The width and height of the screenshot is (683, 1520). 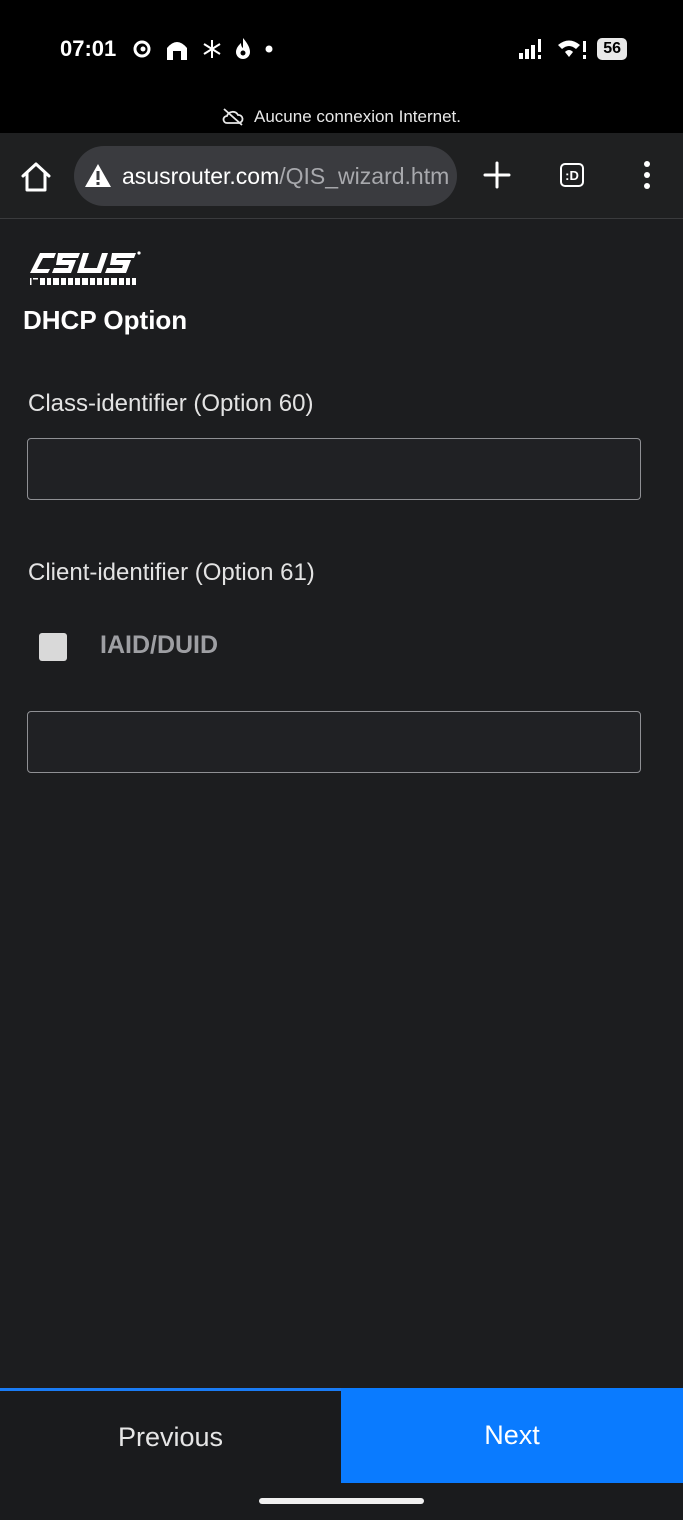 I want to click on status-bar: 07:01 56, so click(x=341, y=50).